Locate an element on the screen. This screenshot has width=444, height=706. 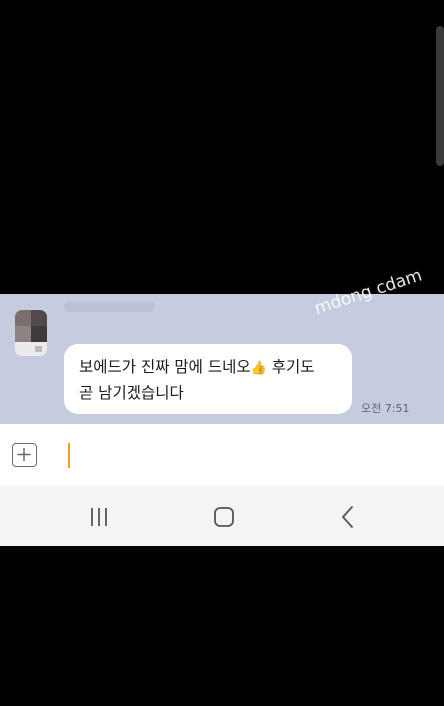
system-navigation-bar is located at coordinates (222, 516).